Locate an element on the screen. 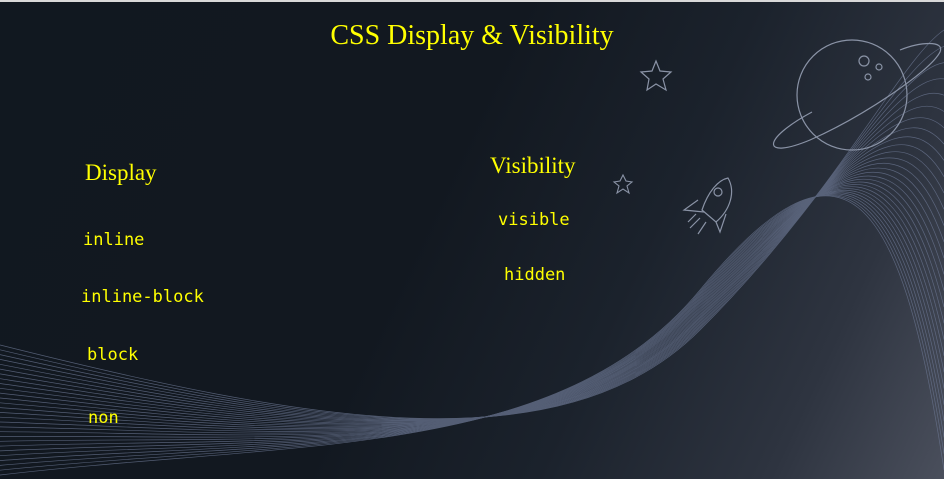 The image size is (944, 479). display-option-none: non is located at coordinates (103, 418).